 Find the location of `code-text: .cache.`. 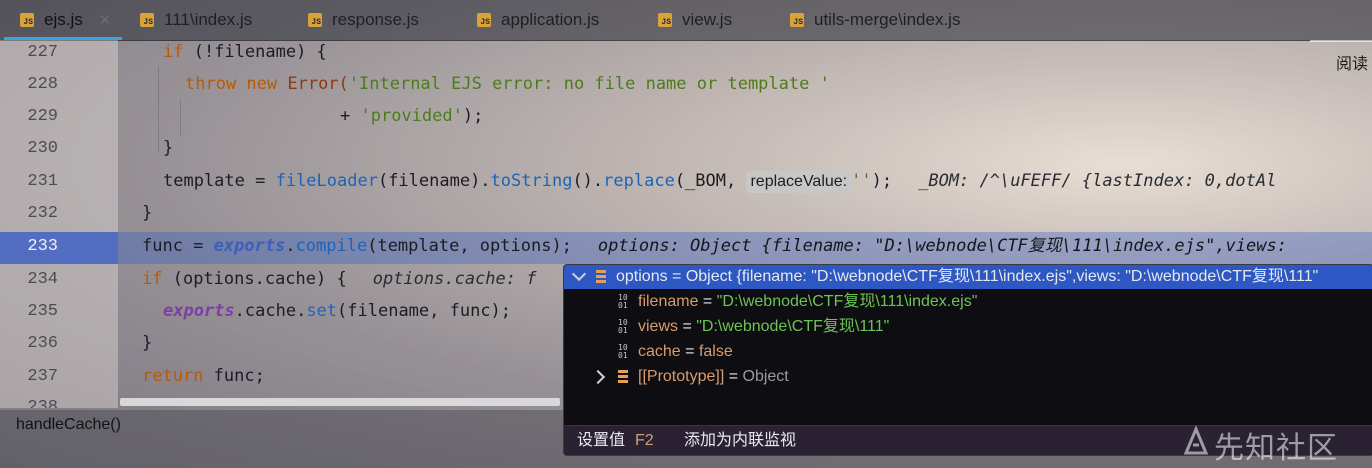

code-text: .cache. is located at coordinates (270, 311).